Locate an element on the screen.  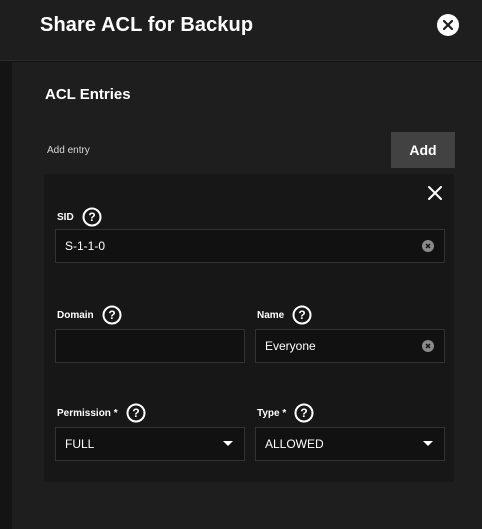
sid-clear-icon is located at coordinates (428, 246).